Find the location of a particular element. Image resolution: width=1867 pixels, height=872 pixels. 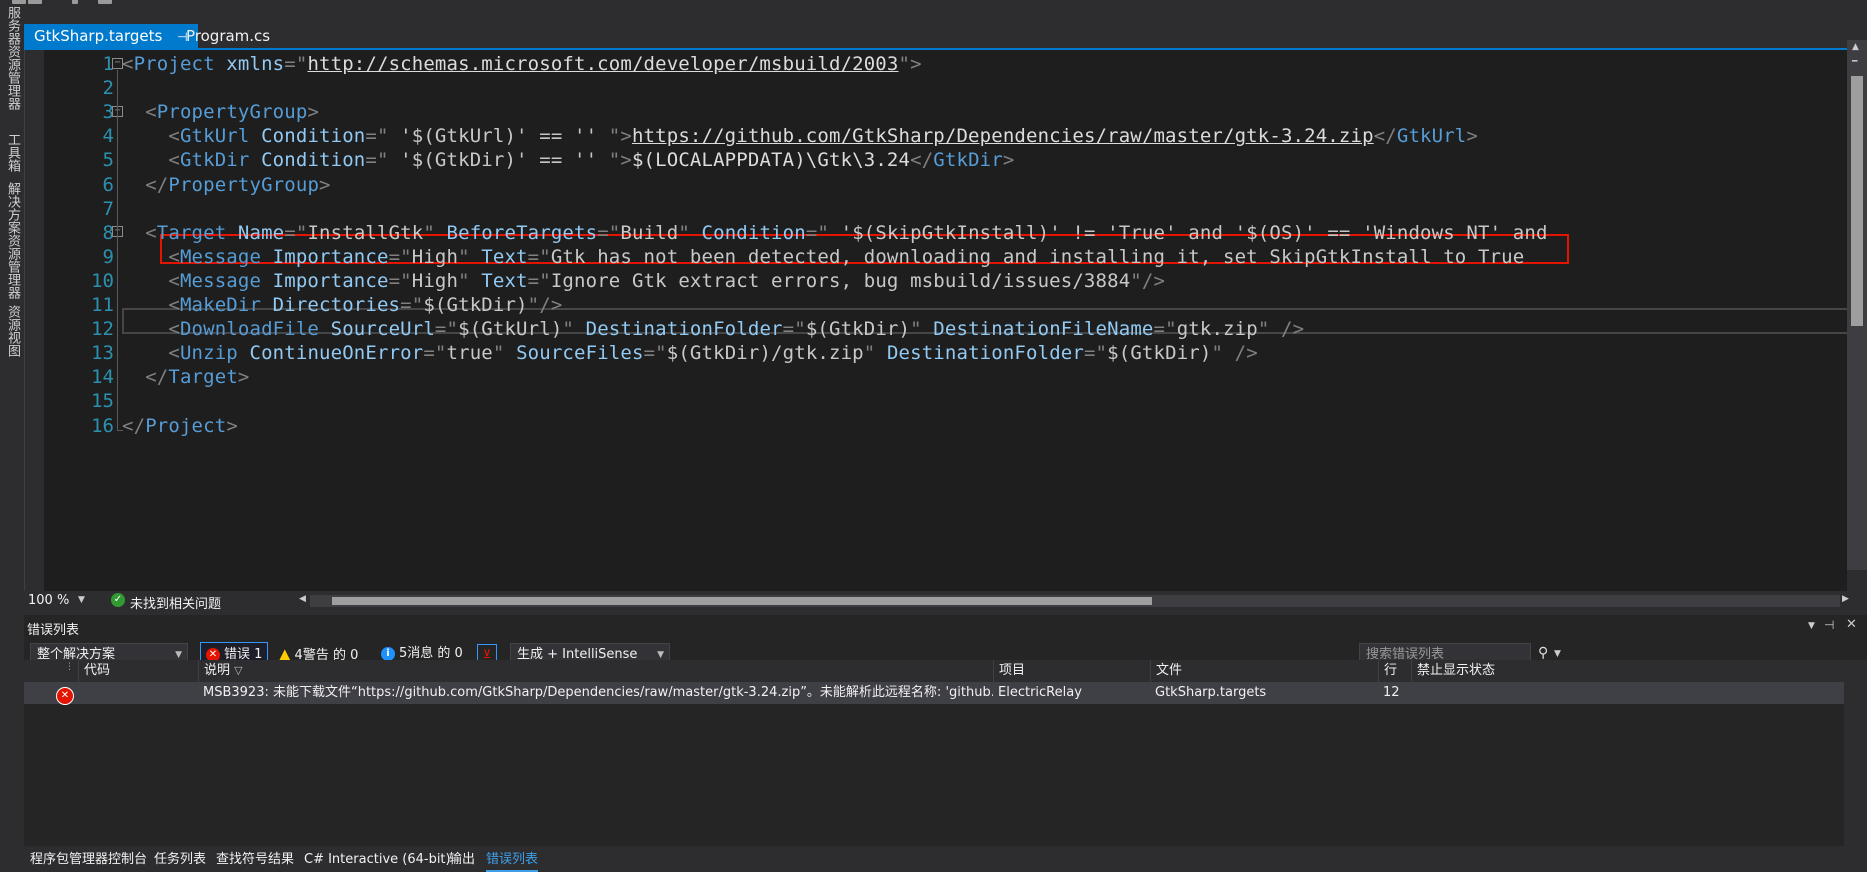

code-token: InstallGtk is located at coordinates (365, 232).